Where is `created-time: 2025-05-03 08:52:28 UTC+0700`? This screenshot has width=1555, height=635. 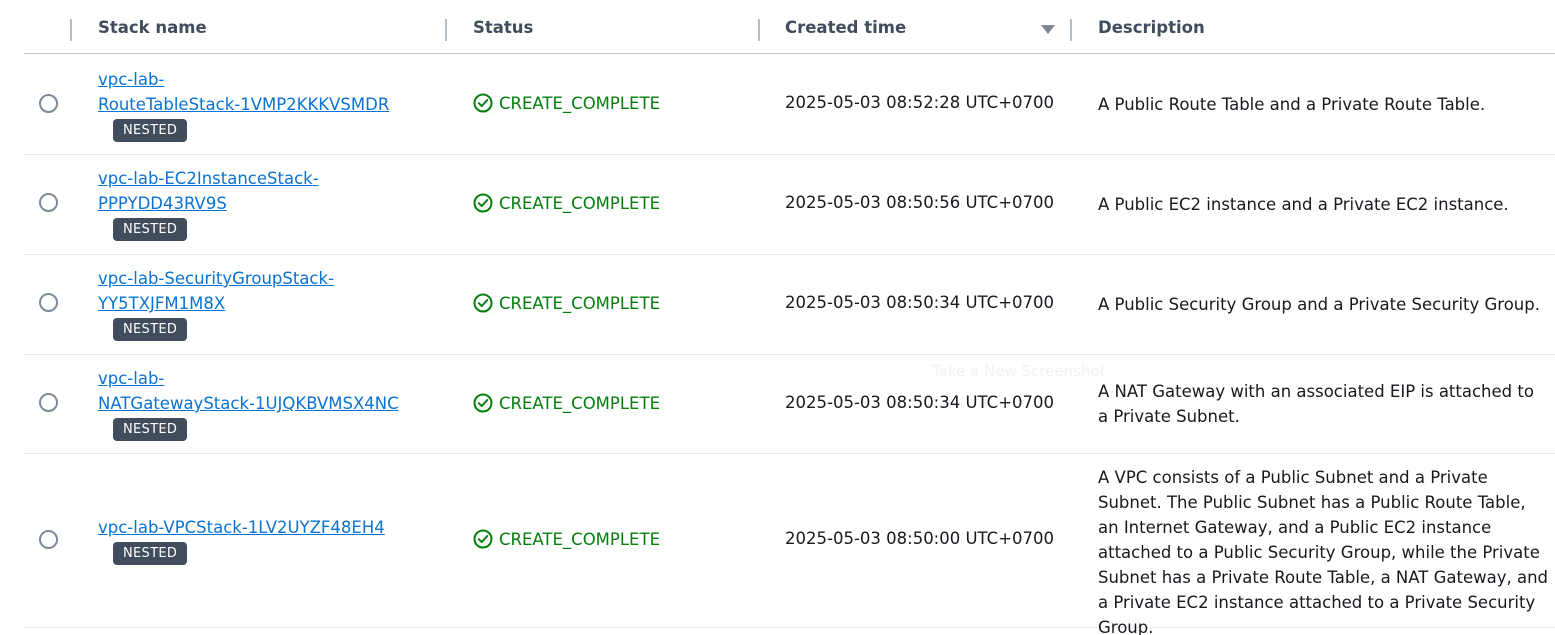
created-time: 2025-05-03 08:52:28 UTC+0700 is located at coordinates (920, 102).